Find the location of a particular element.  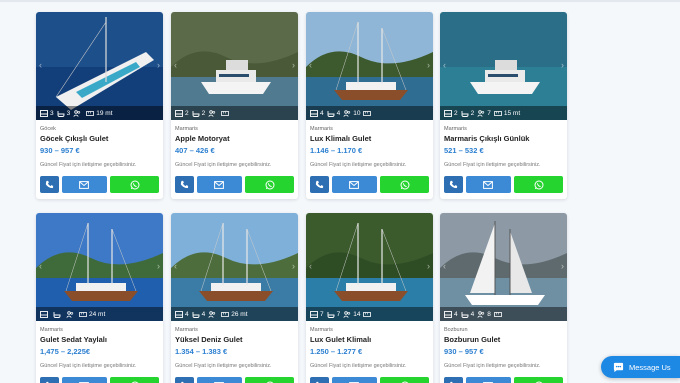

yacht-photo: ‹ › 3 3 19 mt is located at coordinates (99, 66).